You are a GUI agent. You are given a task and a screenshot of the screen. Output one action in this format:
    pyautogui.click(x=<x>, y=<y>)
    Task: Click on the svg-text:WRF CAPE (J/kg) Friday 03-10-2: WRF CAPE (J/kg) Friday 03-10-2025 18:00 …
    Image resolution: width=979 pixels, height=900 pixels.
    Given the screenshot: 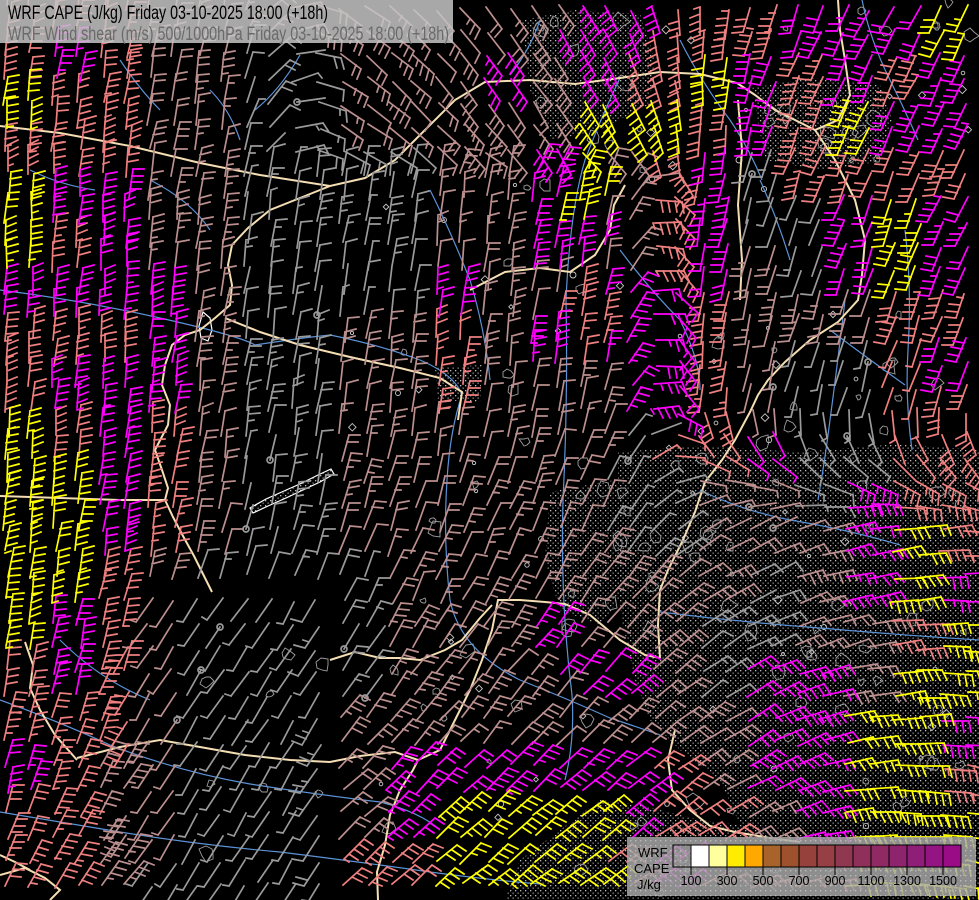 What is the action you would take?
    pyautogui.click(x=168, y=13)
    